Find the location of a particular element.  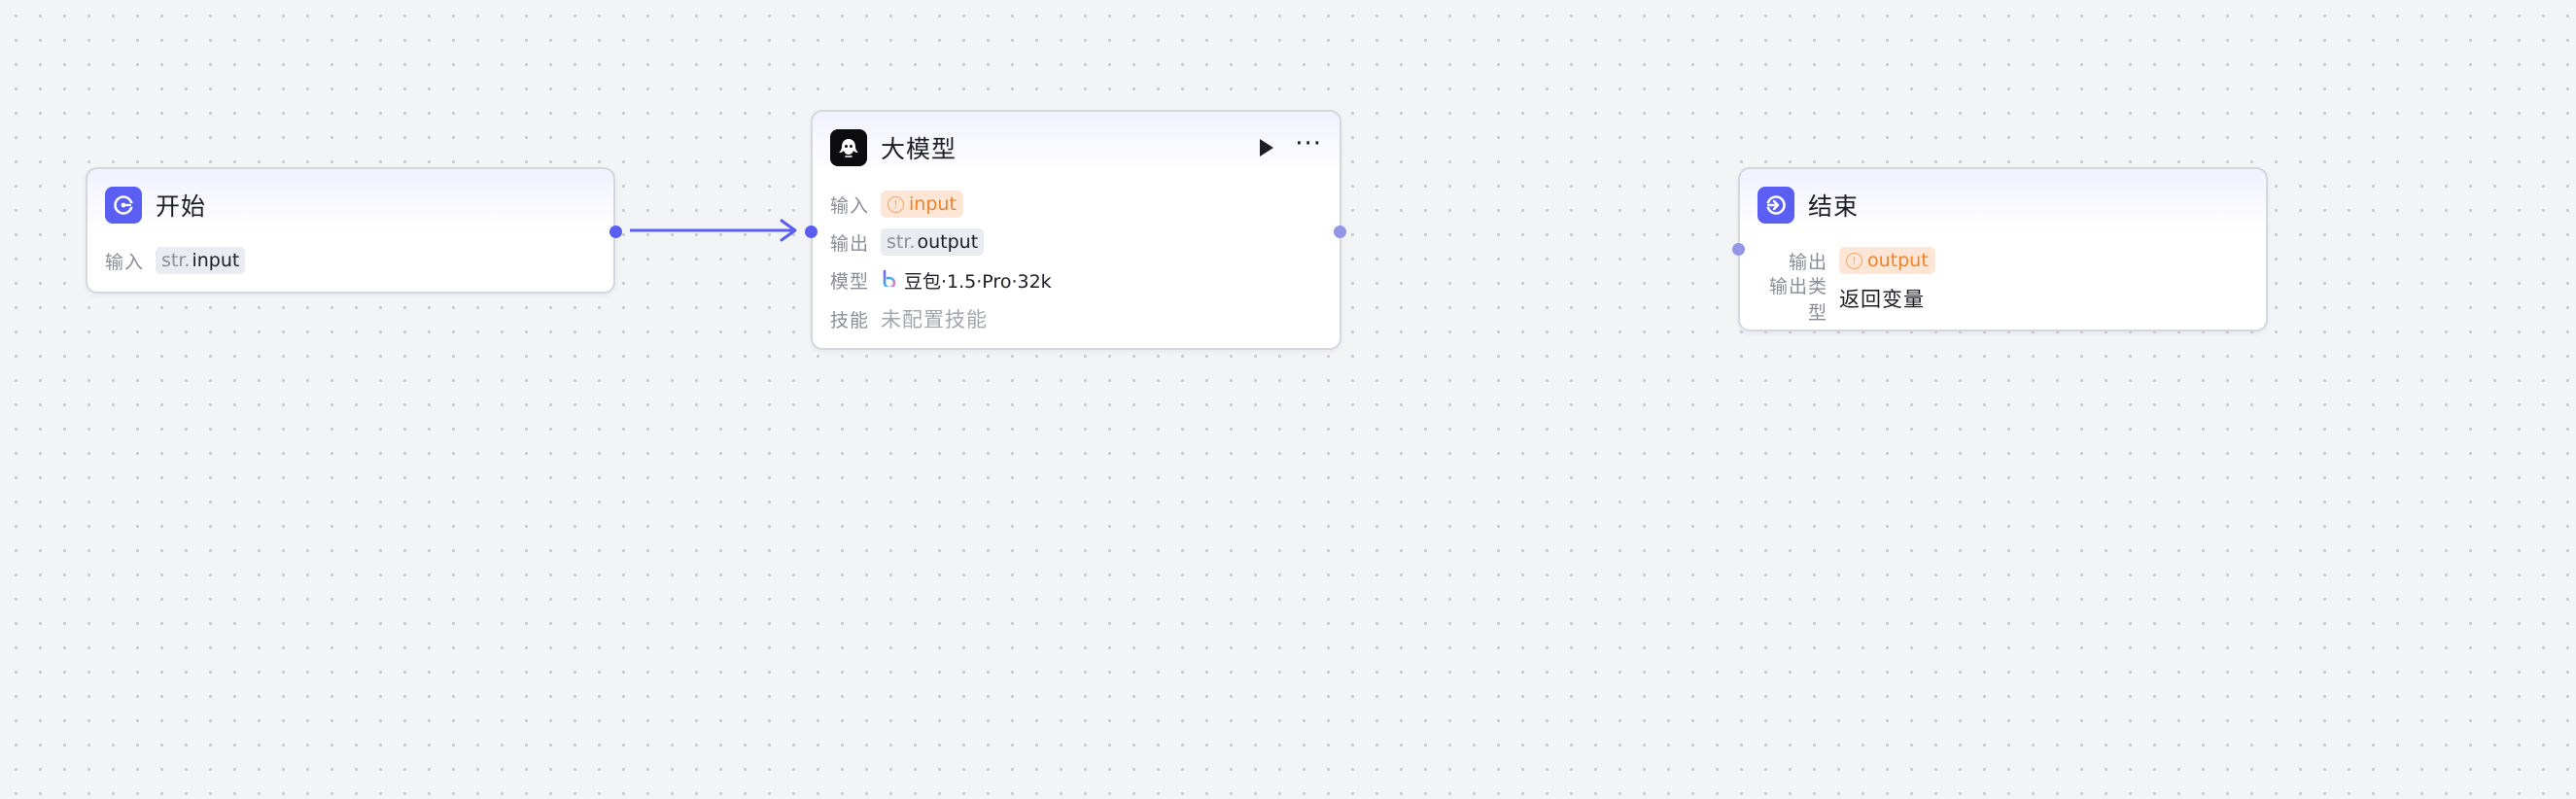

llm-input-row: 输入 ! input is located at coordinates (896, 204).